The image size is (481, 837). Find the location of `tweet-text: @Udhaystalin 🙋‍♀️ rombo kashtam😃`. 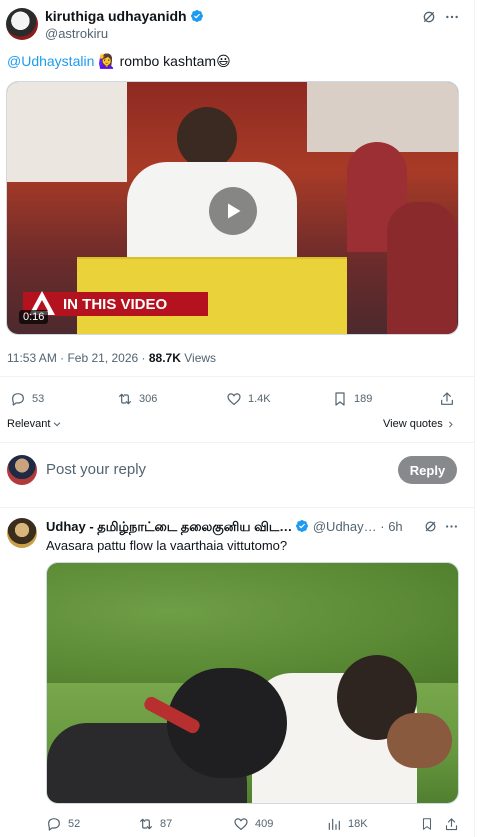

tweet-text: @Udhaystalin 🙋‍♀️ rombo kashtam😃 is located at coordinates (119, 61).